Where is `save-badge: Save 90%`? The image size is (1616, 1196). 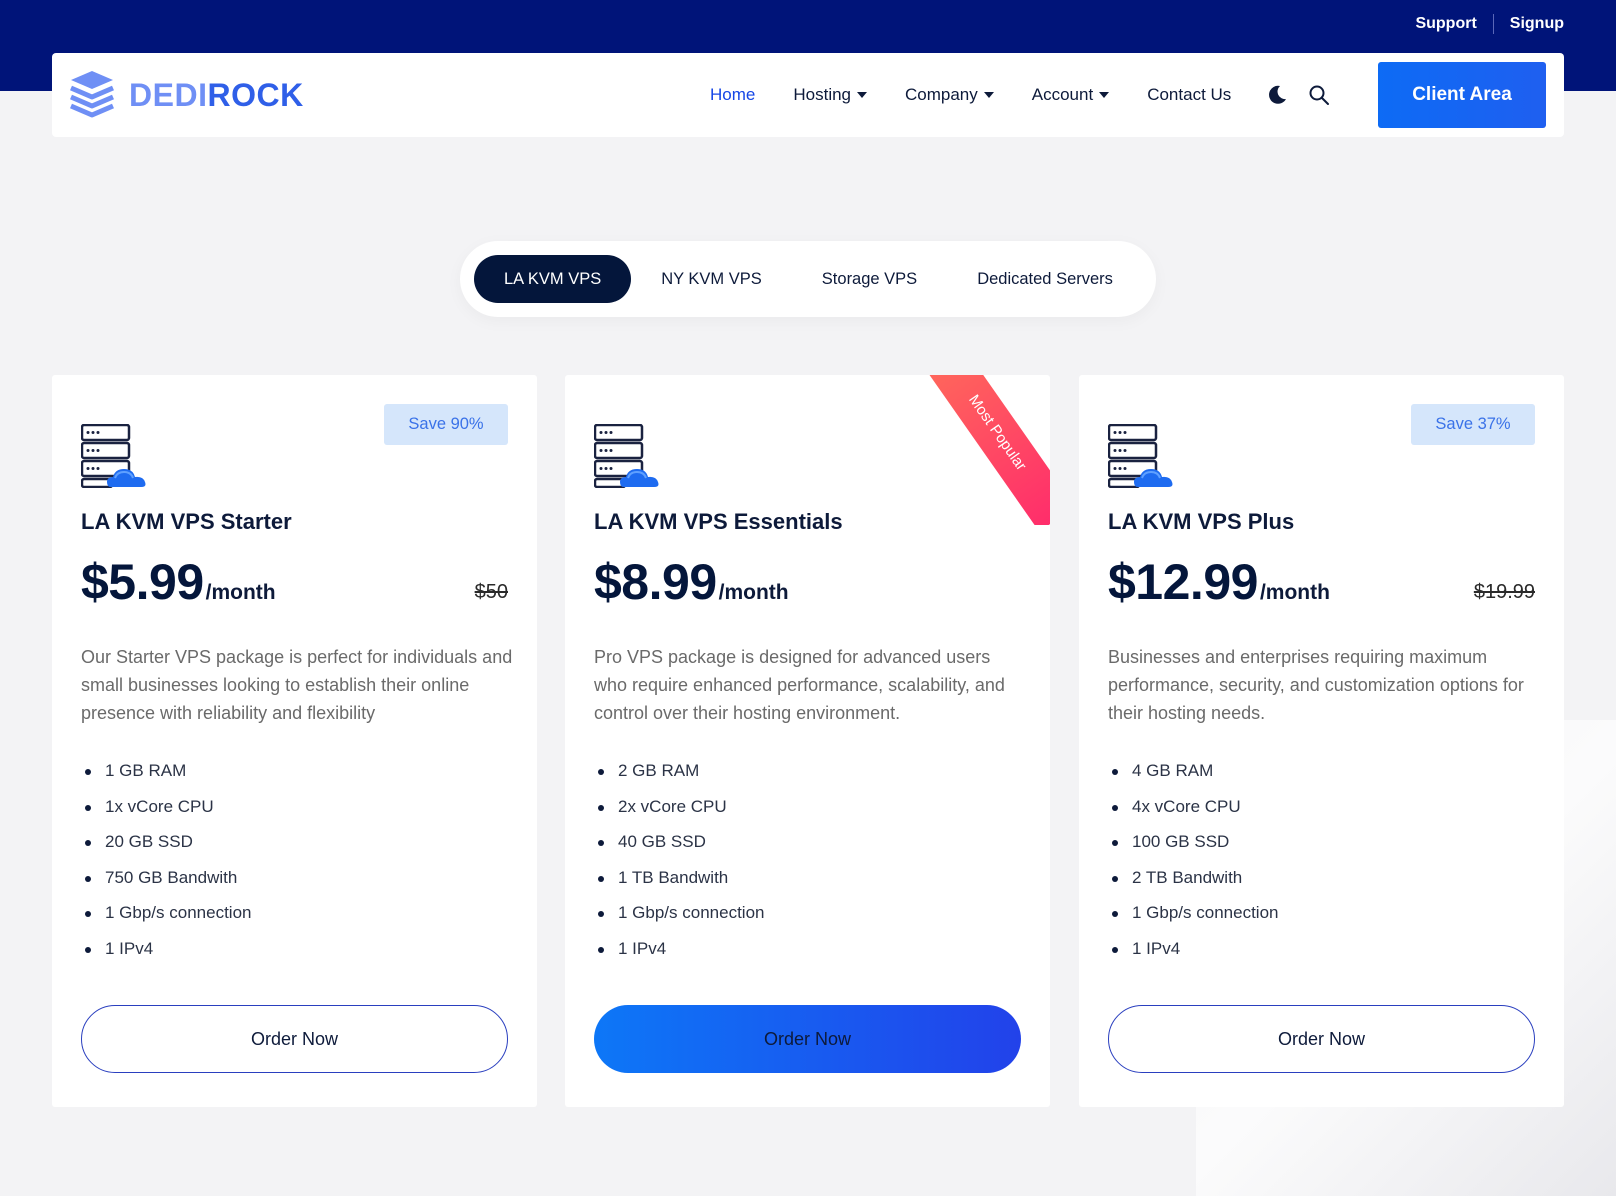
save-badge: Save 90% is located at coordinates (446, 424).